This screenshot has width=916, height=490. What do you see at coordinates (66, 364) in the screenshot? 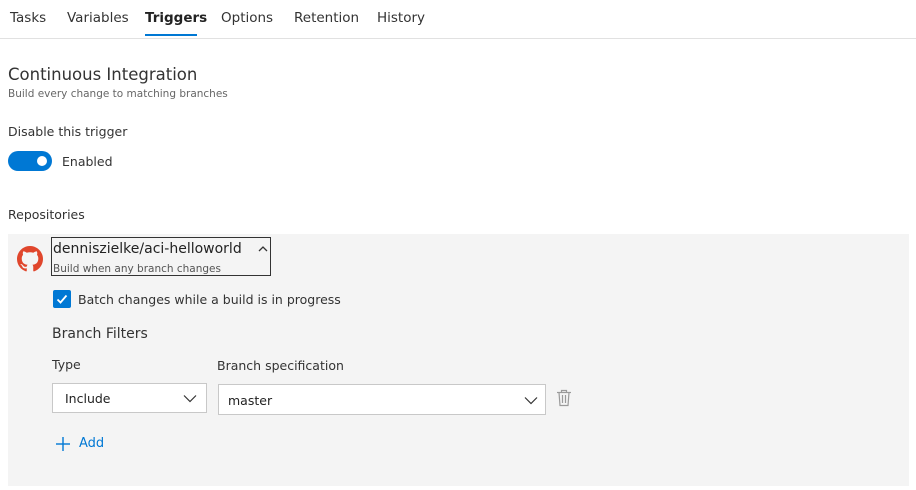
I see `type-label: Type` at bounding box center [66, 364].